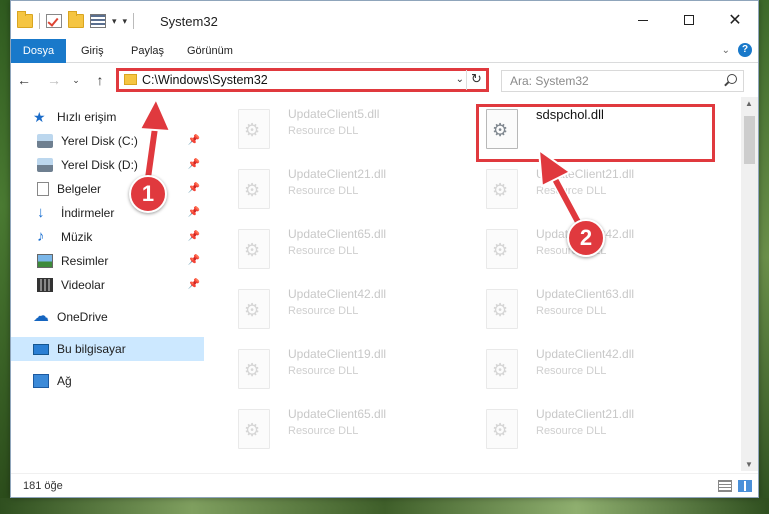 The width and height of the screenshot is (769, 514). What do you see at coordinates (76, 80) in the screenshot?
I see `recent-locations-button: ⌄` at bounding box center [76, 80].